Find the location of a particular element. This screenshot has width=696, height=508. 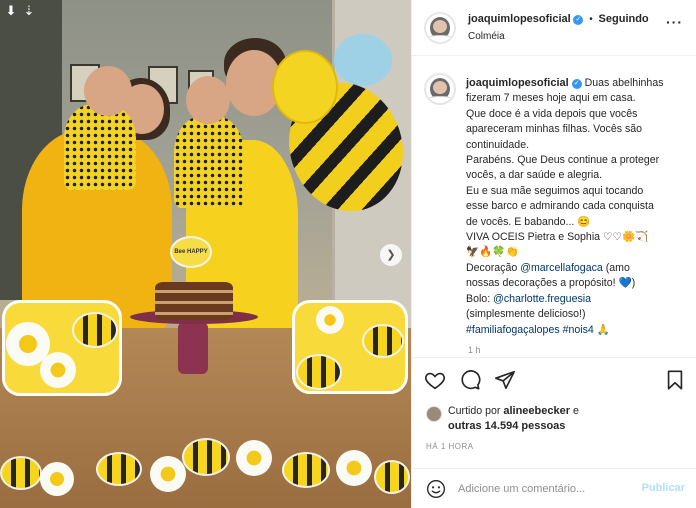

post-age: HÁ 1 HORA is located at coordinates (450, 446).